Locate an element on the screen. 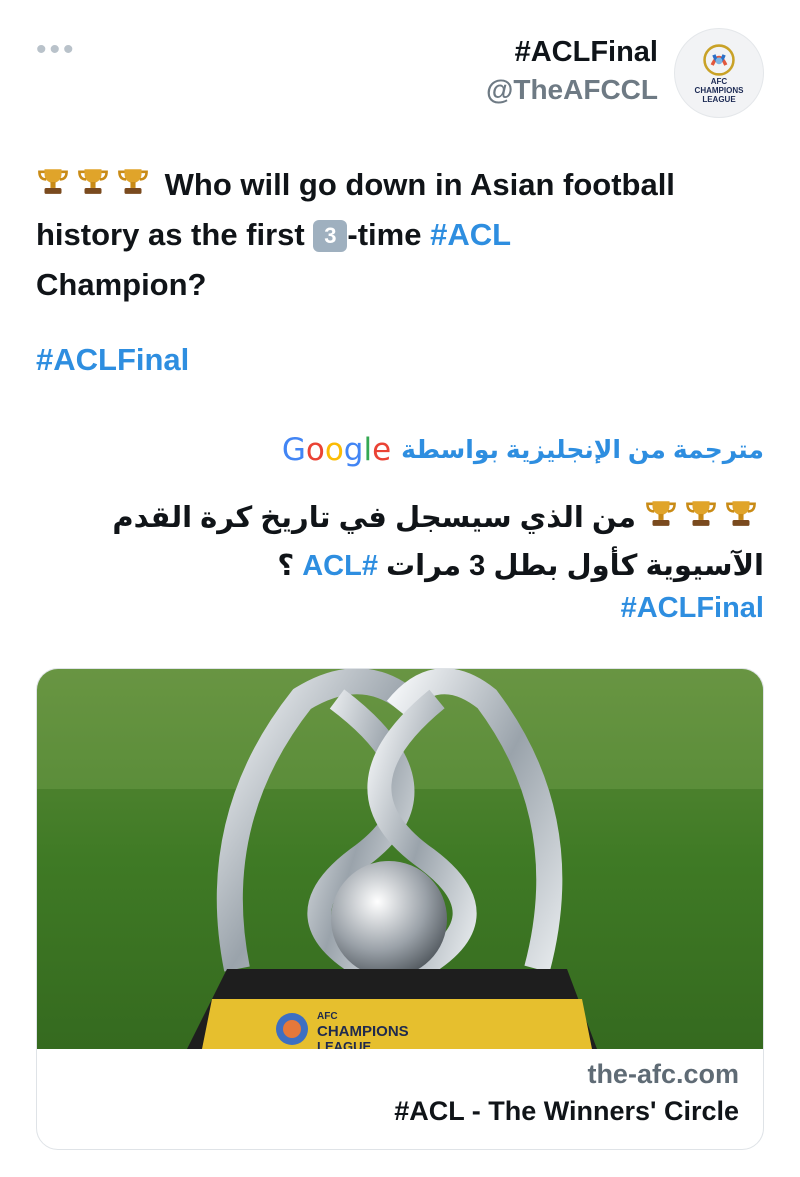 The width and height of the screenshot is (800, 1177). link-domain: the-afc.com is located at coordinates (388, 1074).